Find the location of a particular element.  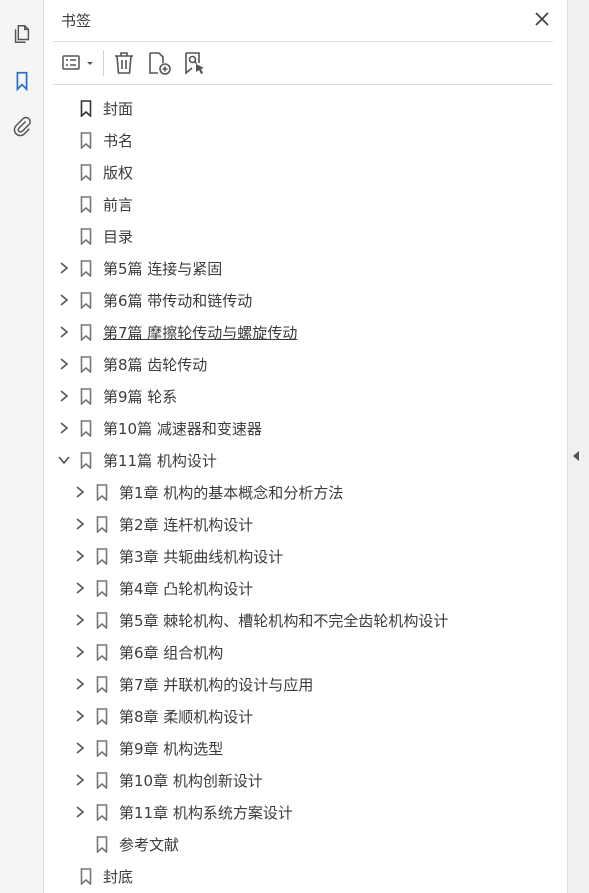

bookmark-label: 参考文献 is located at coordinates (149, 844).